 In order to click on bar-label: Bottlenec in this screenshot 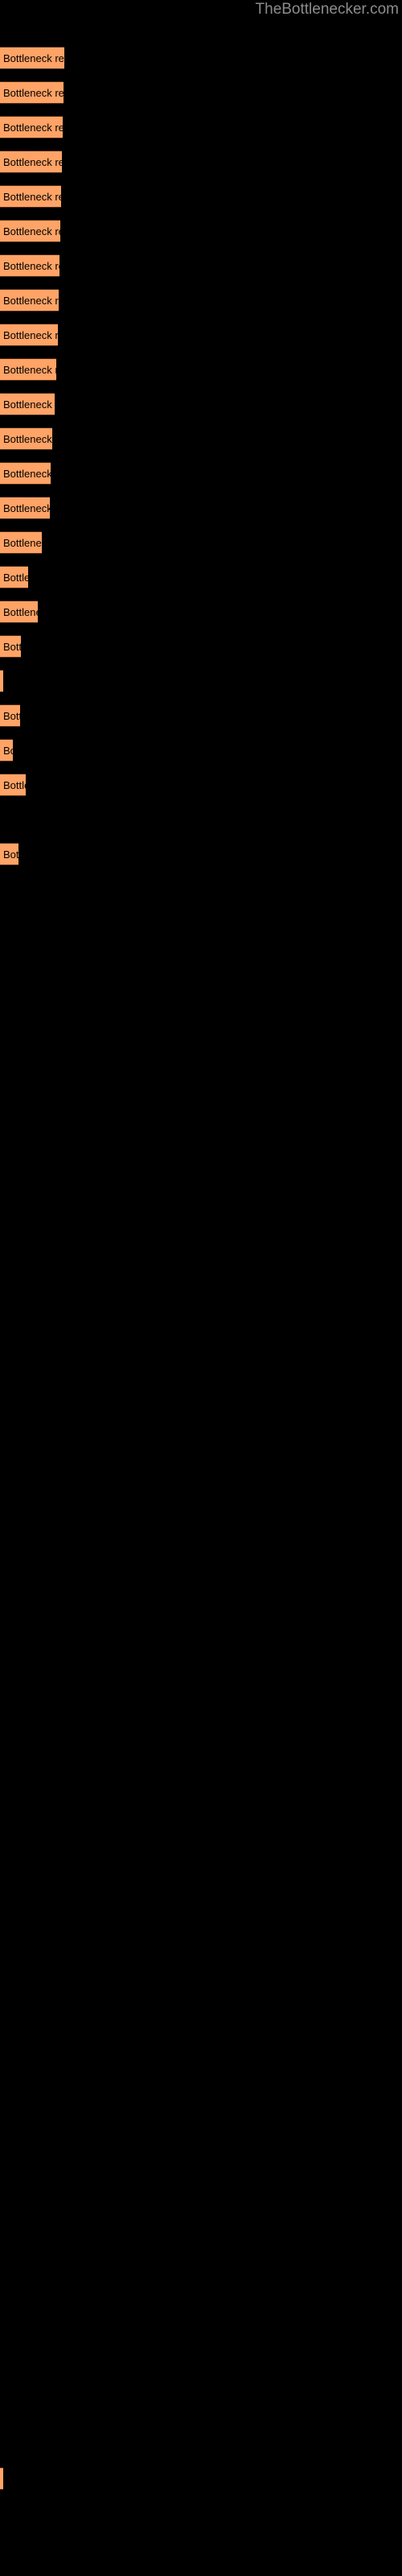, I will do `click(20, 612)`.